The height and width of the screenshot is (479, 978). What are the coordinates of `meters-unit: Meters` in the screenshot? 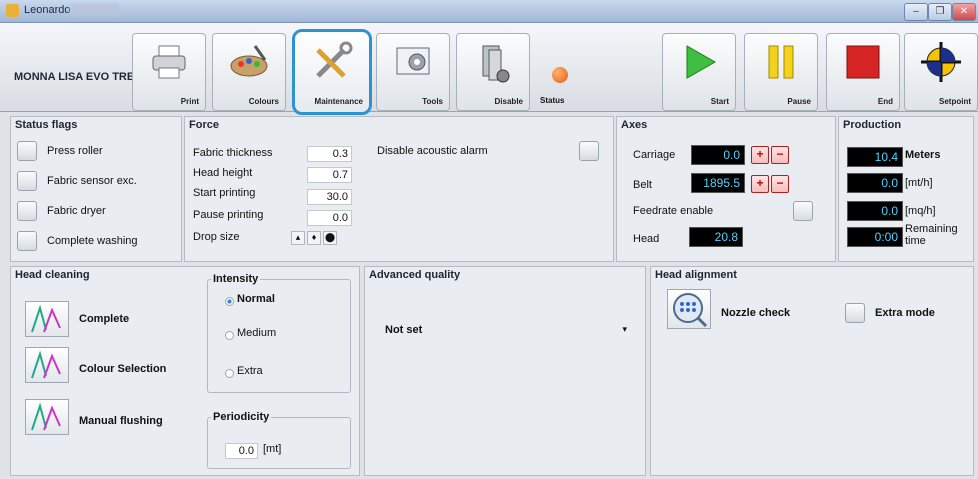 It's located at (923, 155).